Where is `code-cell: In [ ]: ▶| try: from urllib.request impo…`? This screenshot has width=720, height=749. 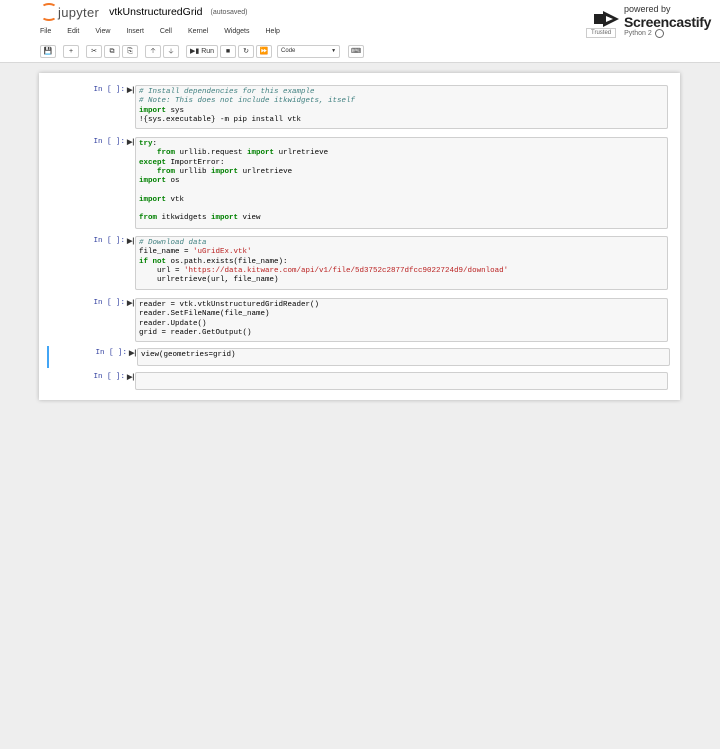 code-cell: In [ ]: ▶| try: from urllib.request impo… is located at coordinates (360, 183).